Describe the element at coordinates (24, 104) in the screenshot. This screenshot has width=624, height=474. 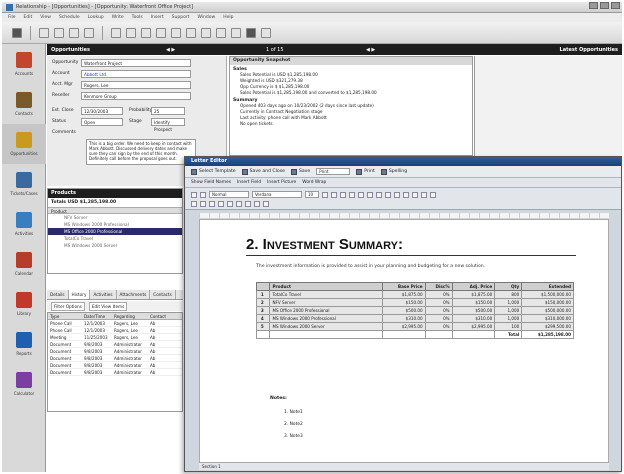
I see `nav-contacts: Contacts` at that location.